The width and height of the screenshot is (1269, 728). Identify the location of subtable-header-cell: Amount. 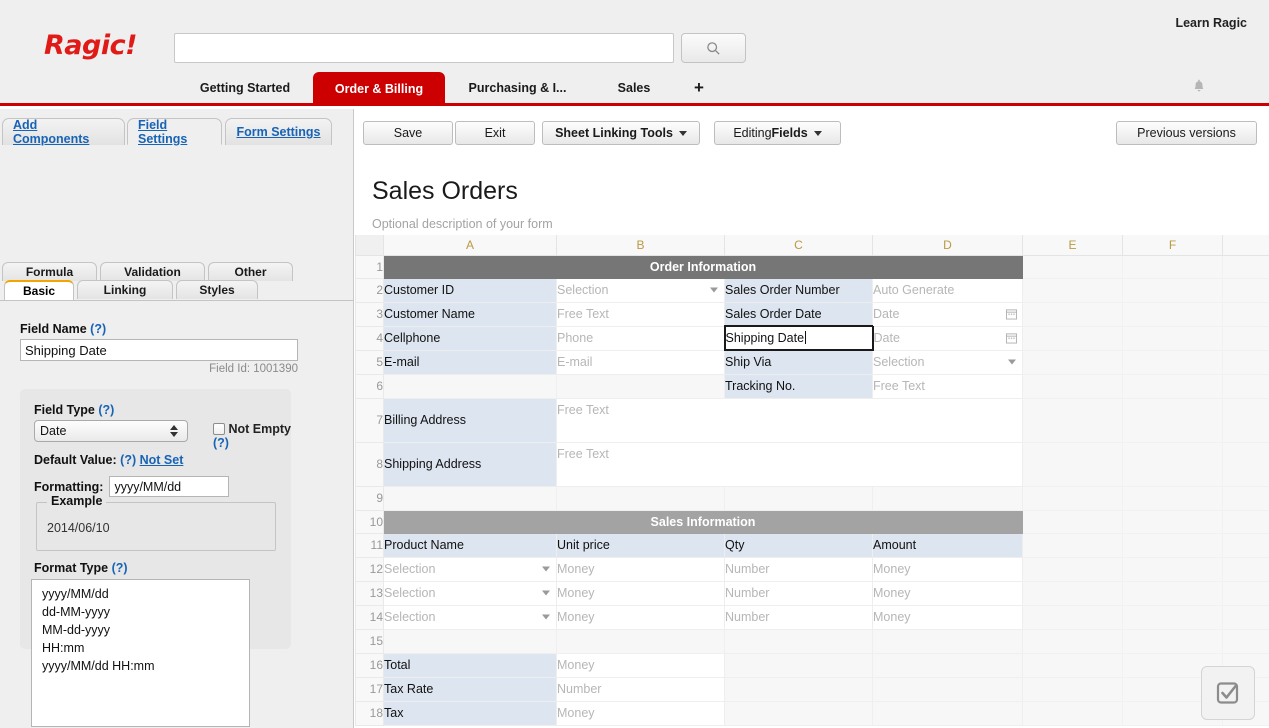
(947, 545).